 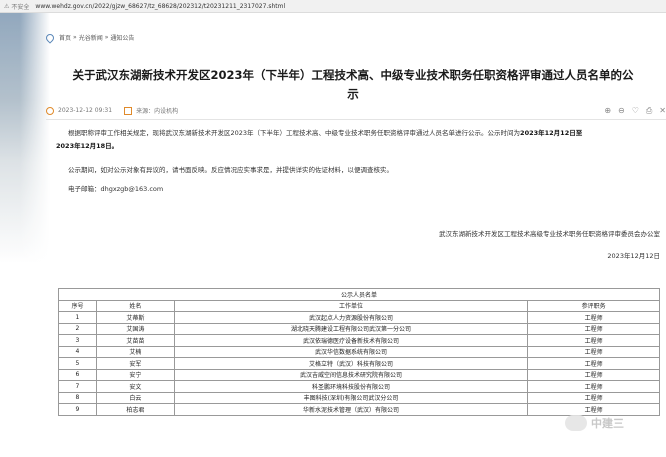 What do you see at coordinates (351, 351) in the screenshot?
I see `cell-employer: 武汉华信数据系统有限公司` at bounding box center [351, 351].